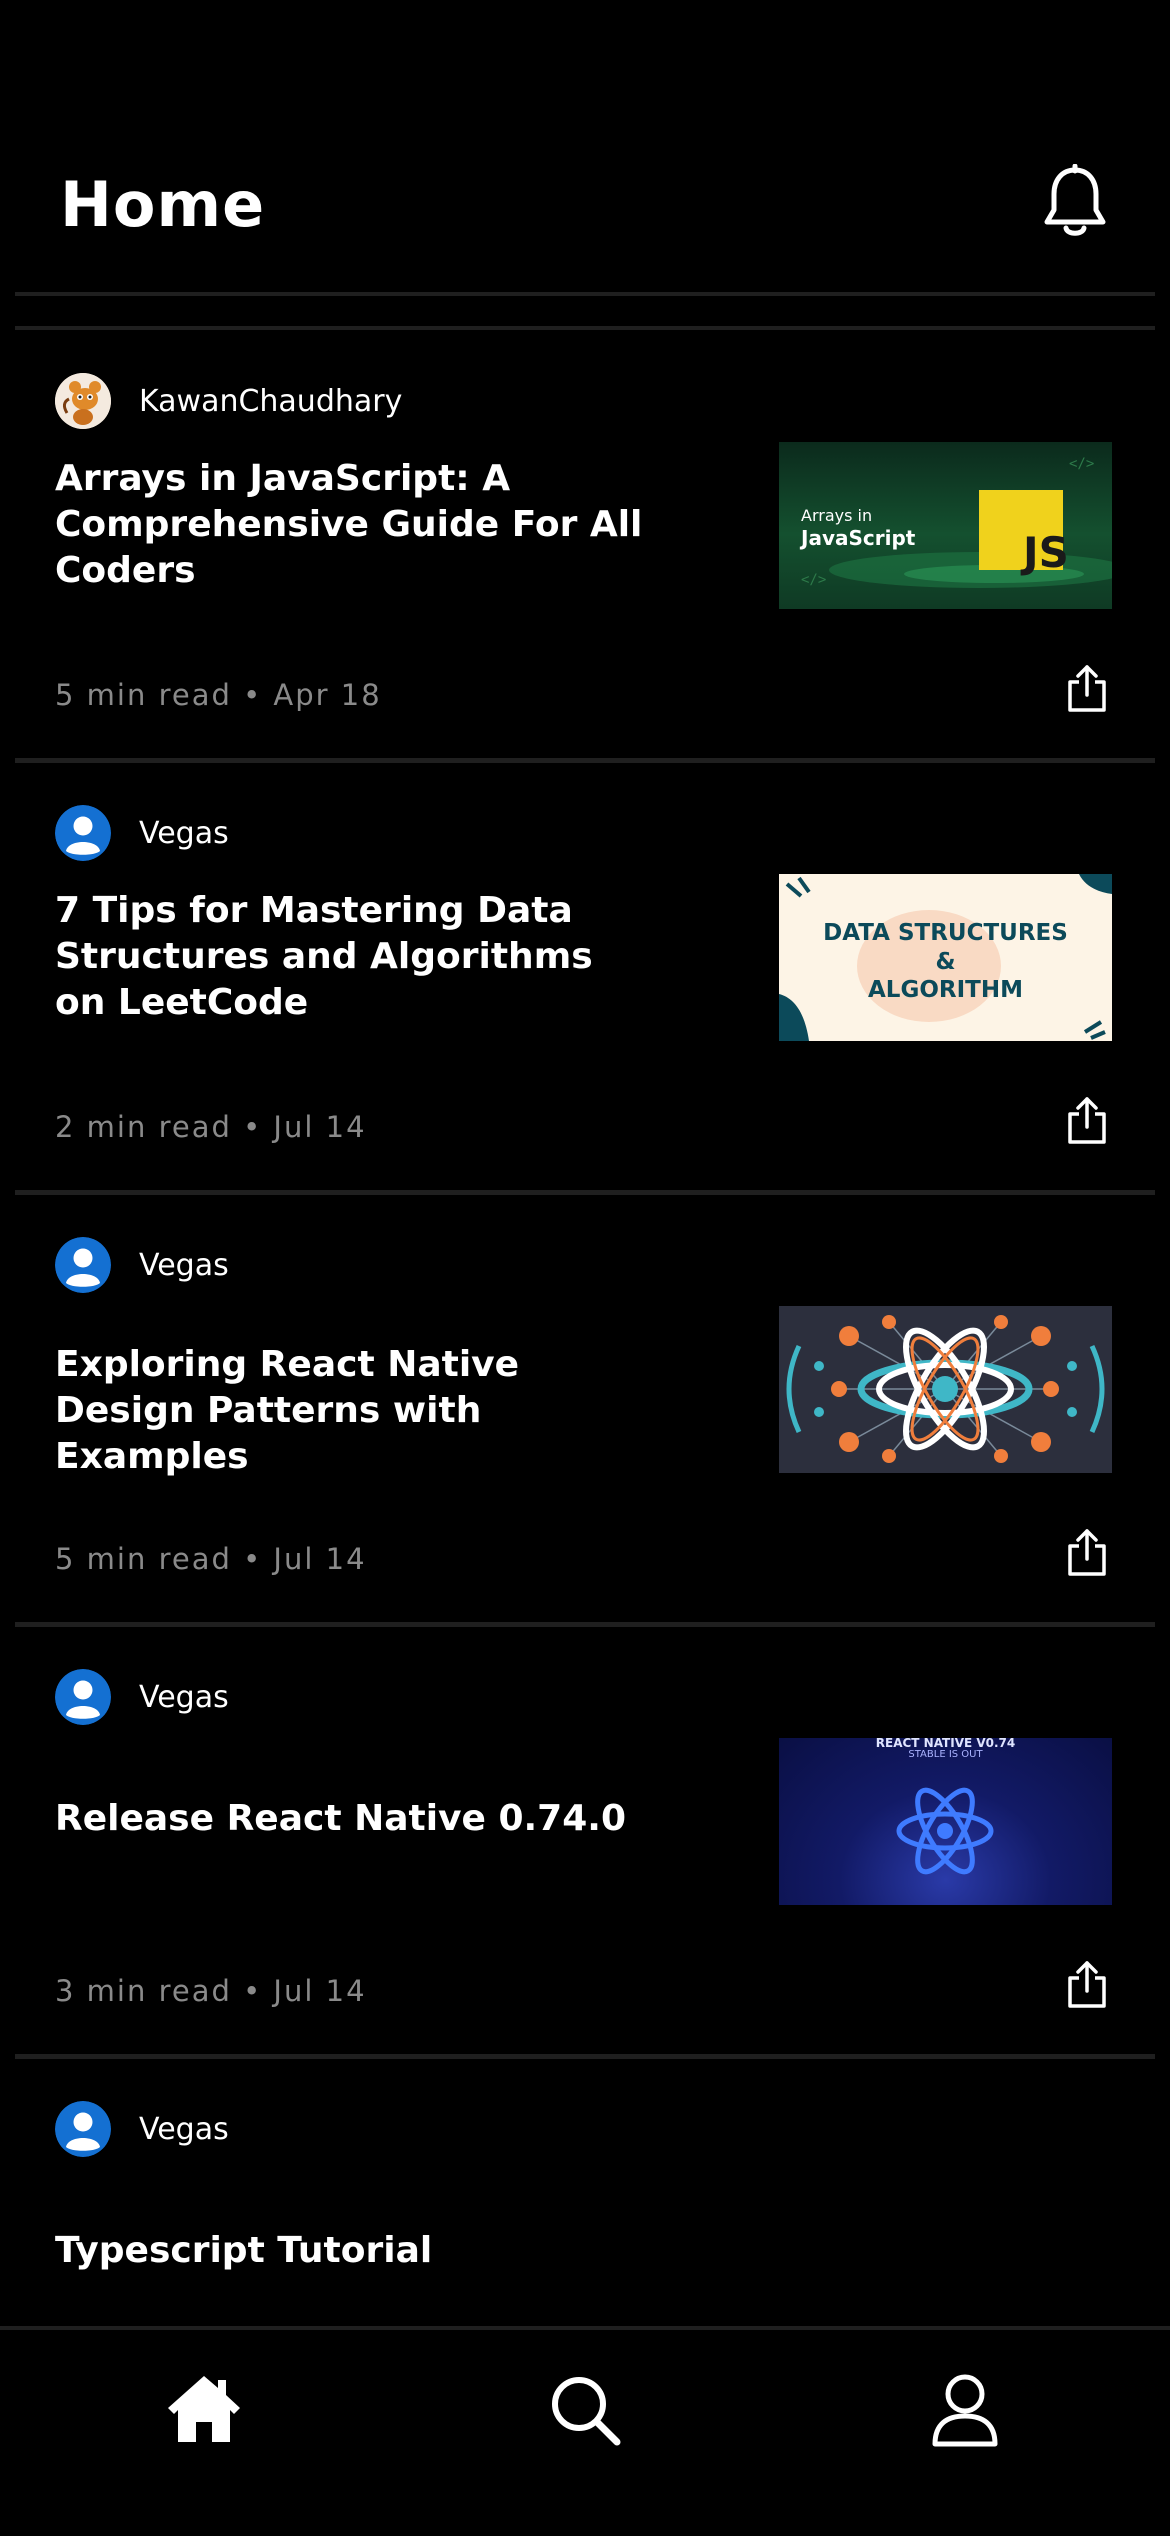  What do you see at coordinates (837, 515) in the screenshot?
I see `thumbnail-text-line1: Arrays in` at bounding box center [837, 515].